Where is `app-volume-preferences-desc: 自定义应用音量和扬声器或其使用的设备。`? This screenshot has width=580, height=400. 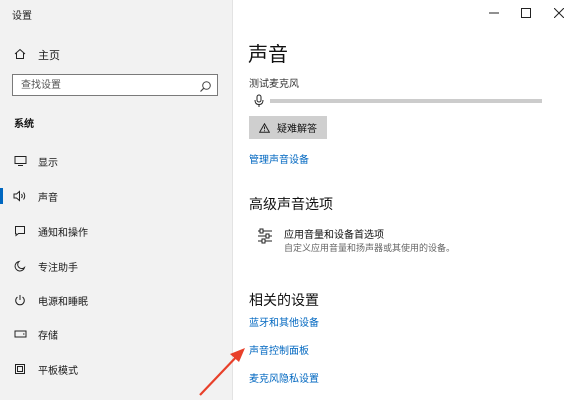
app-volume-preferences-desc: 自定义应用音量和扬声器或其使用的设备。 is located at coordinates (370, 249).